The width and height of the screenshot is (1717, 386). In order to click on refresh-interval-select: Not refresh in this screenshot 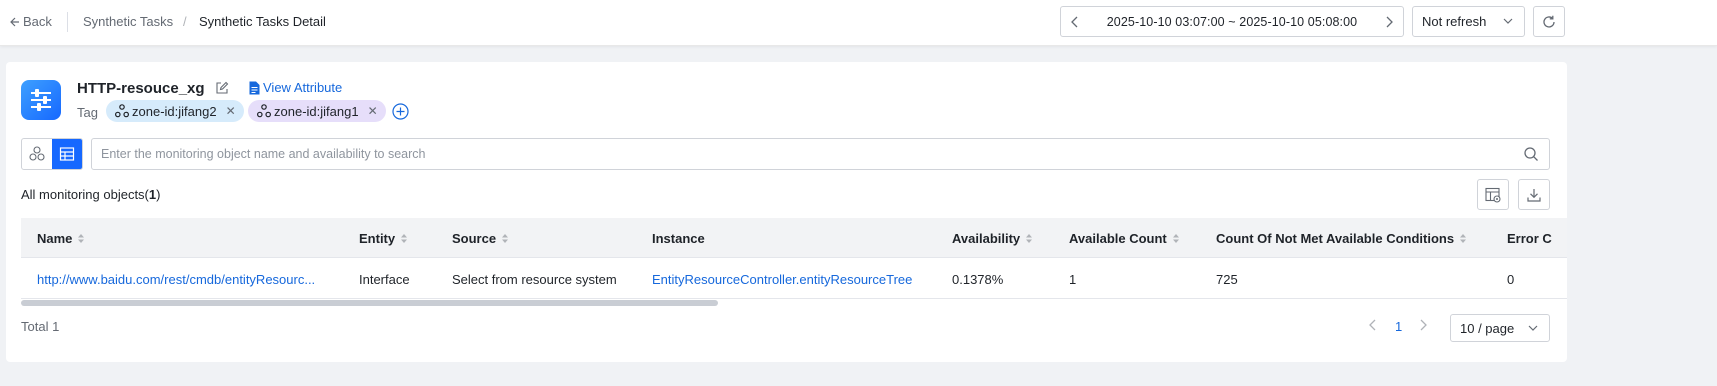, I will do `click(1468, 21)`.